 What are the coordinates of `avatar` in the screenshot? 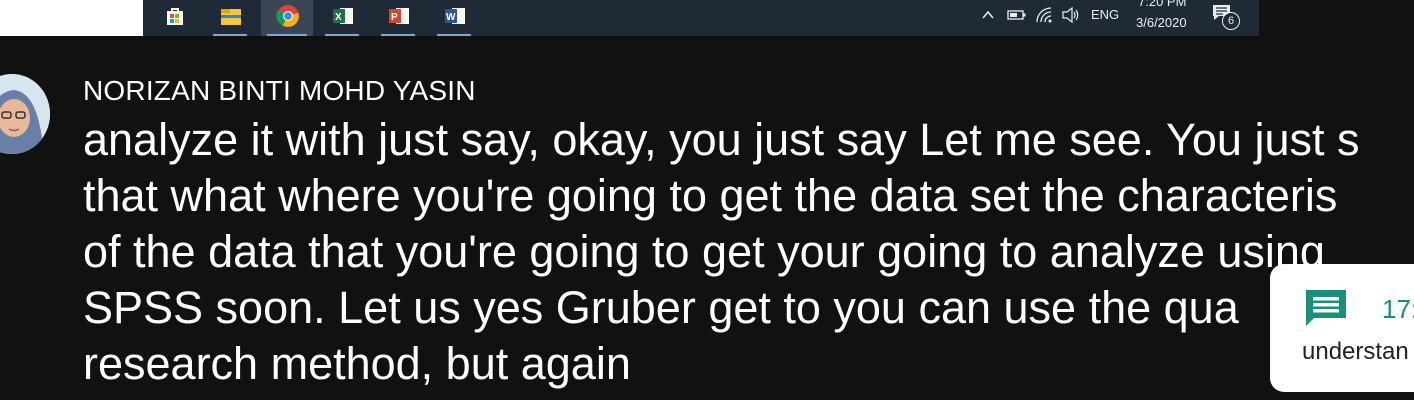 It's located at (25, 114).